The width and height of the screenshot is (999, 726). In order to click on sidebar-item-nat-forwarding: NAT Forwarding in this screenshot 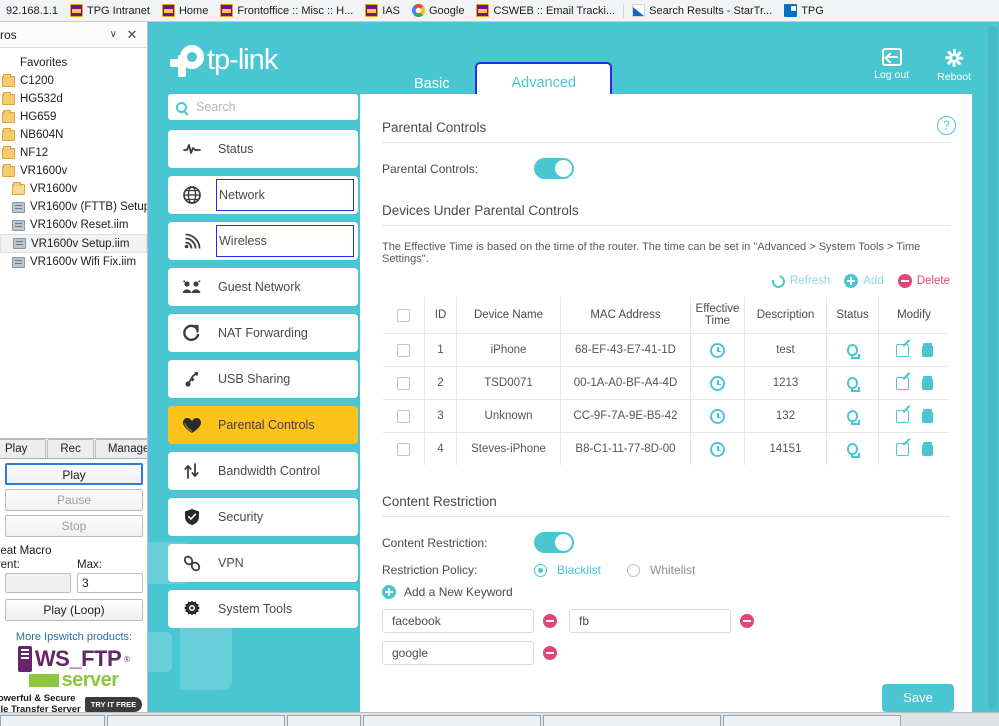, I will do `click(263, 333)`.